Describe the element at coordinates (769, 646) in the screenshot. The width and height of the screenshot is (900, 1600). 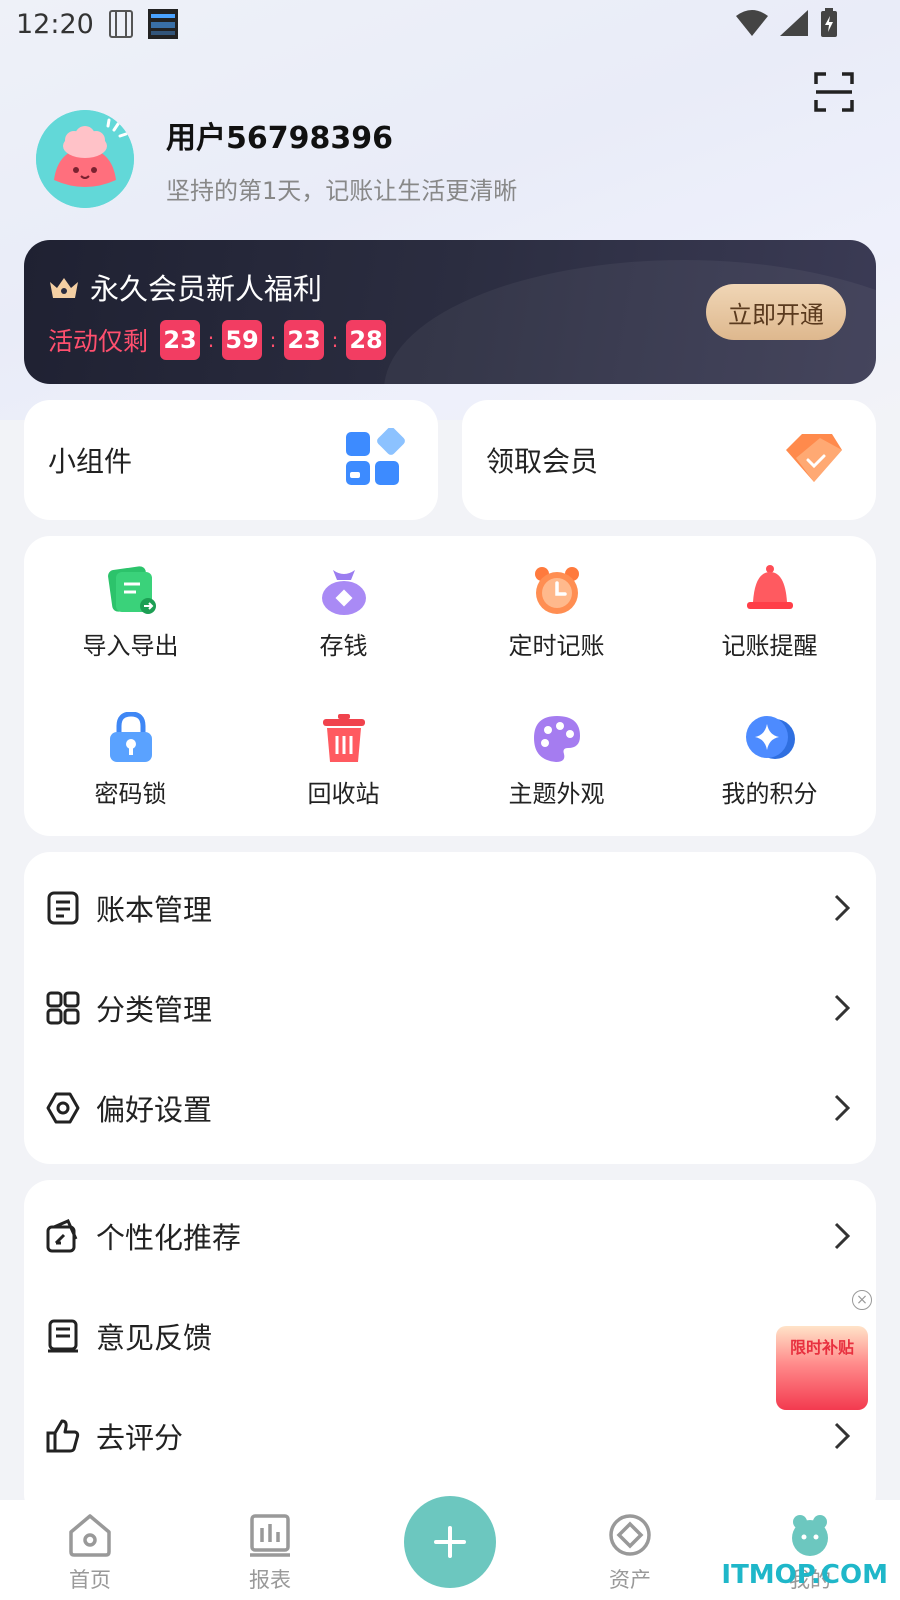
I see `tool-label: 记账提醒` at that location.